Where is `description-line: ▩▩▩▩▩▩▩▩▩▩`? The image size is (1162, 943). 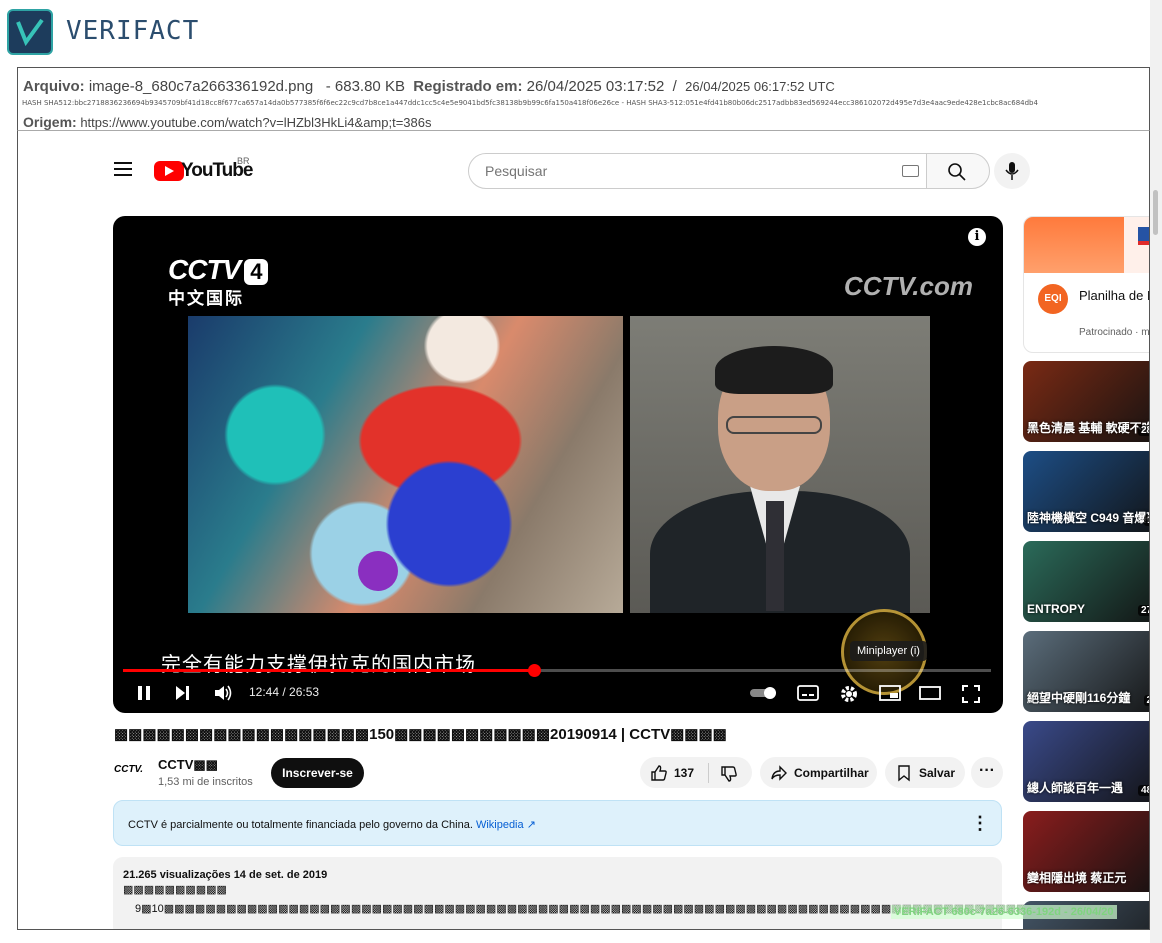
description-line: ▩▩▩▩▩▩▩▩▩▩ is located at coordinates (175, 890).